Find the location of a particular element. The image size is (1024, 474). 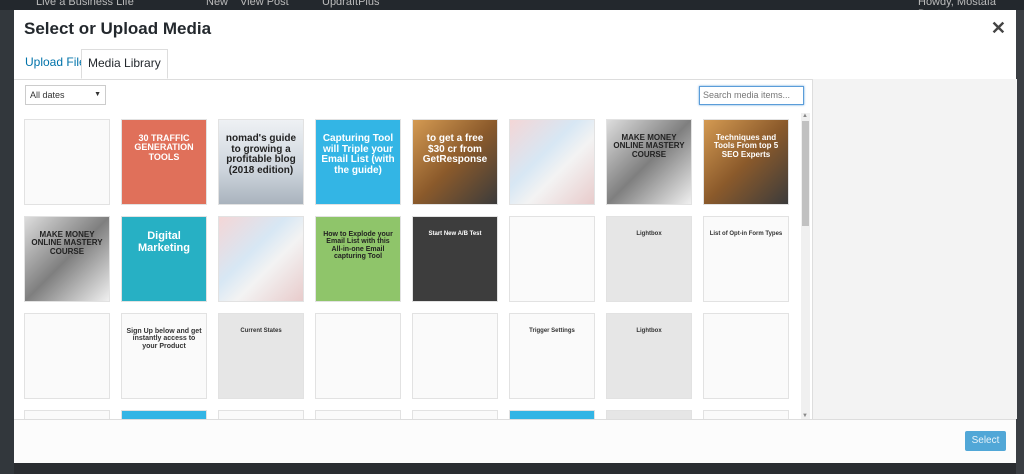

media-thumbnail: Start New A/B Test is located at coordinates (455, 259).